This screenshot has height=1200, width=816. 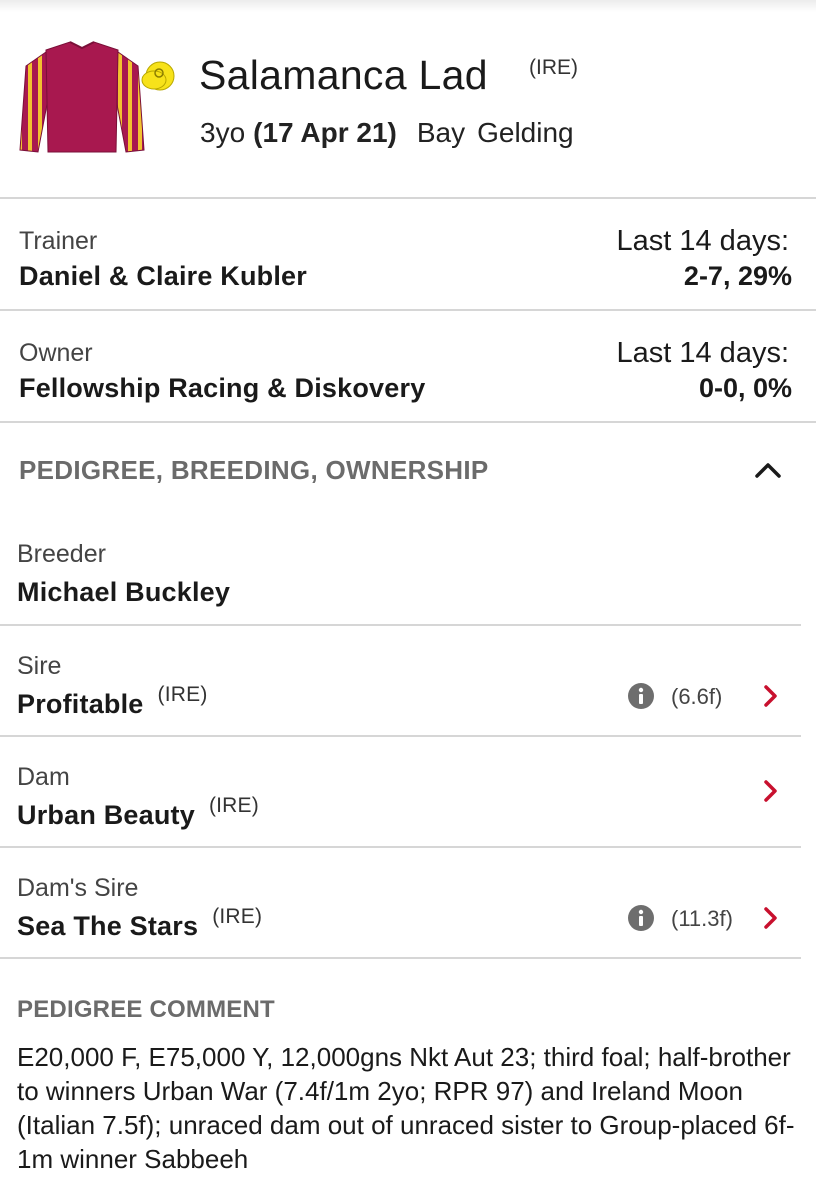 I want to click on breeder-row: Breeder Michael Buckley, so click(x=408, y=569).